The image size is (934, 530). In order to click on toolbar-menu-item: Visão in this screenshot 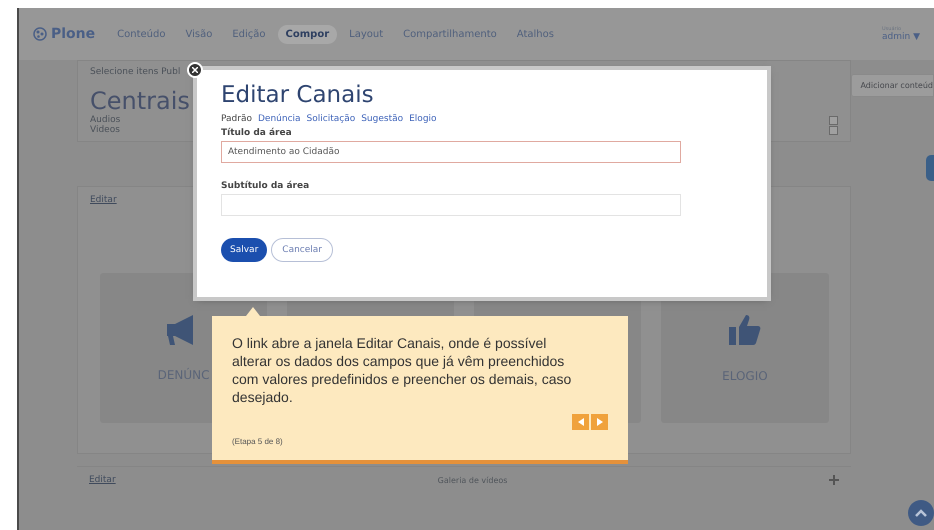, I will do `click(198, 34)`.